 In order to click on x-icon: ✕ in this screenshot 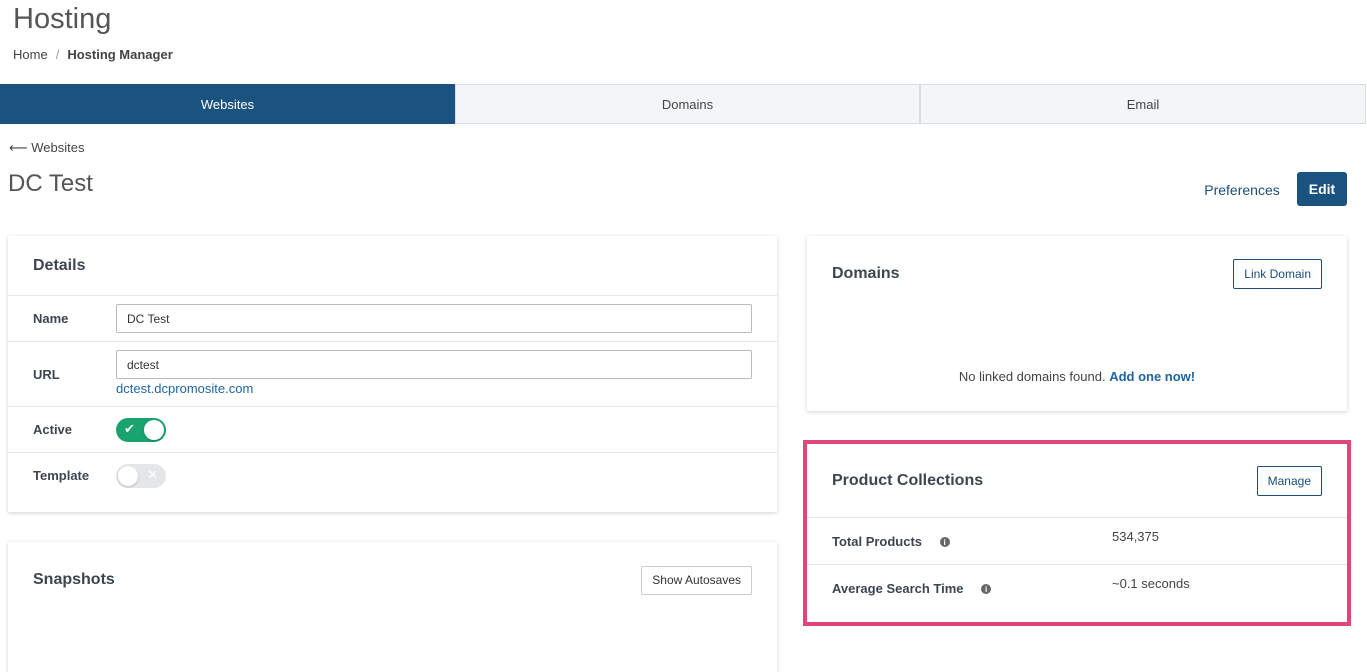, I will do `click(152, 474)`.